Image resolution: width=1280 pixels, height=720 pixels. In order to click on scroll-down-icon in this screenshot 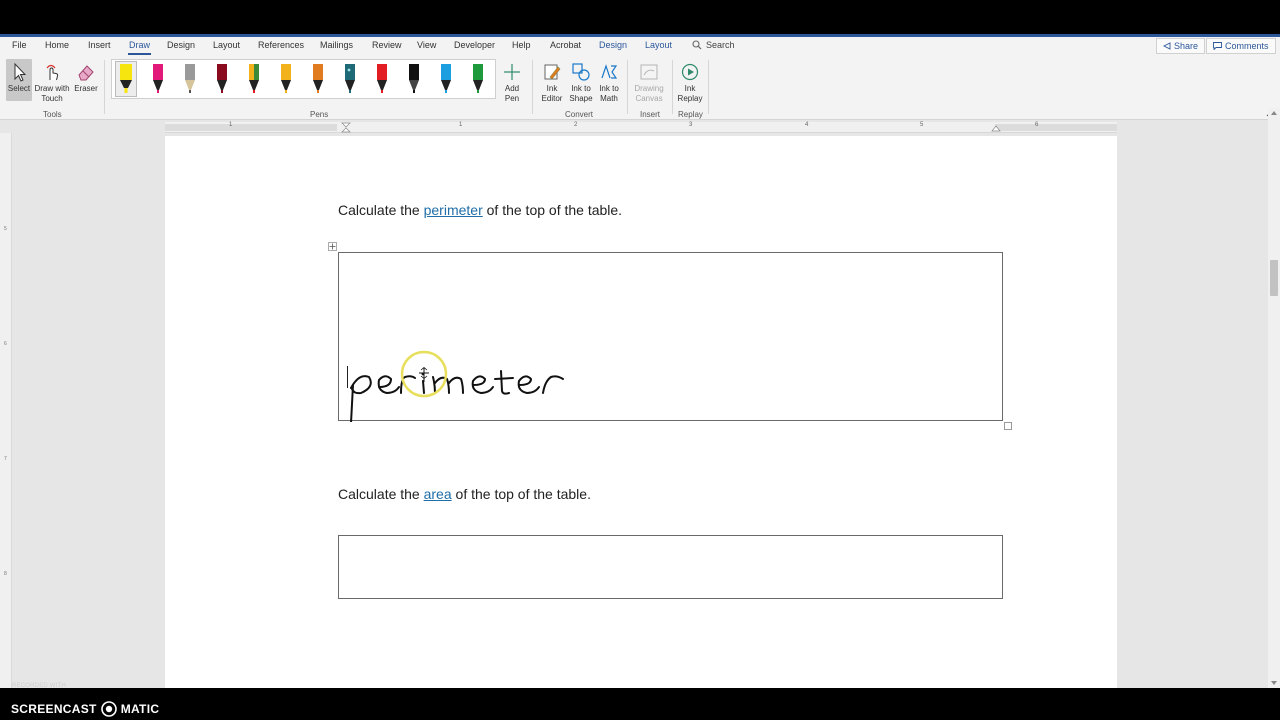, I will do `click(1274, 683)`.